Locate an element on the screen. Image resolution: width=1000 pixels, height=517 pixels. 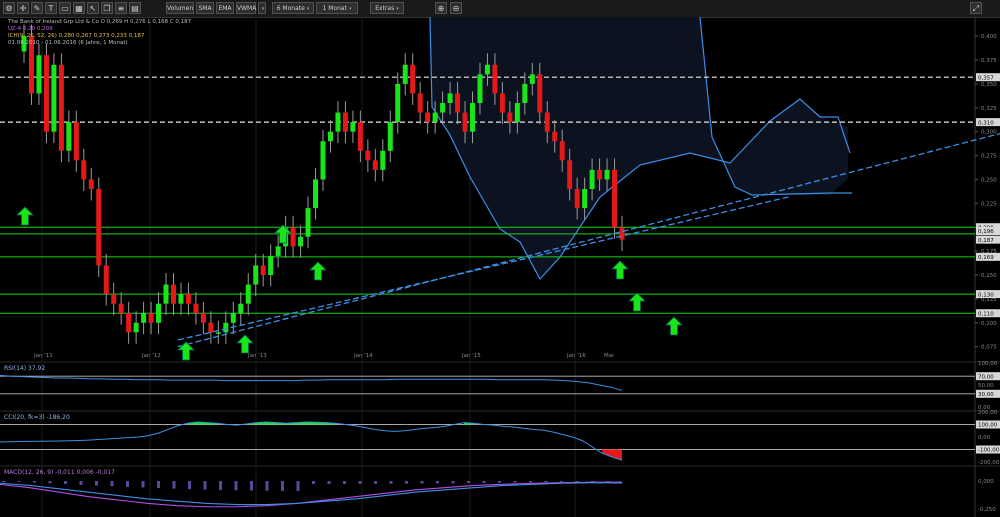
price-tick-label: 0,225 is located at coordinates (989, 204).